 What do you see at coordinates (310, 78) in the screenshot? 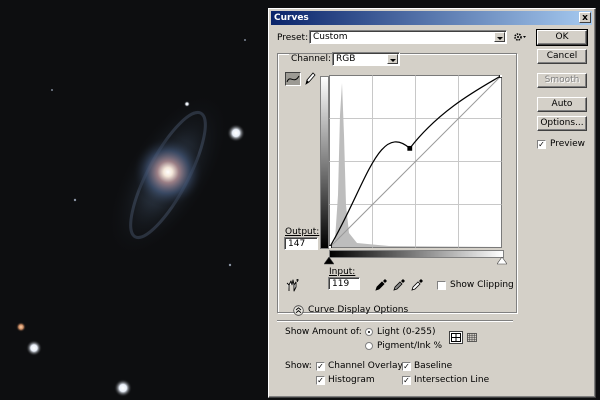
I see `pencil-icon` at bounding box center [310, 78].